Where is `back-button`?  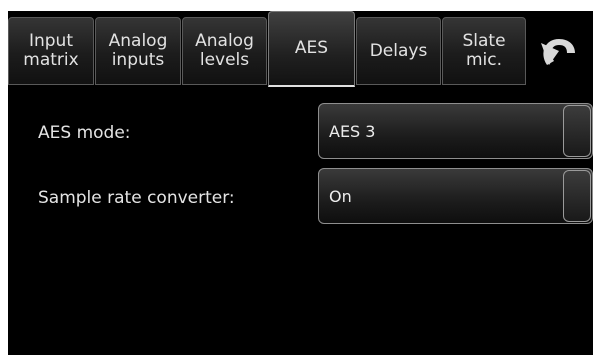
back-button is located at coordinates (560, 51).